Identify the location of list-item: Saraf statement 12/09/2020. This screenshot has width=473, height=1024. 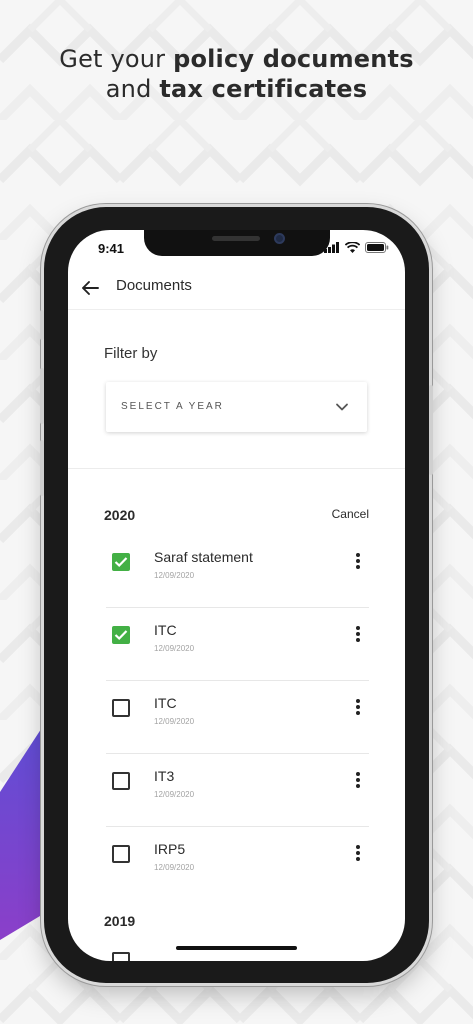
(236, 571).